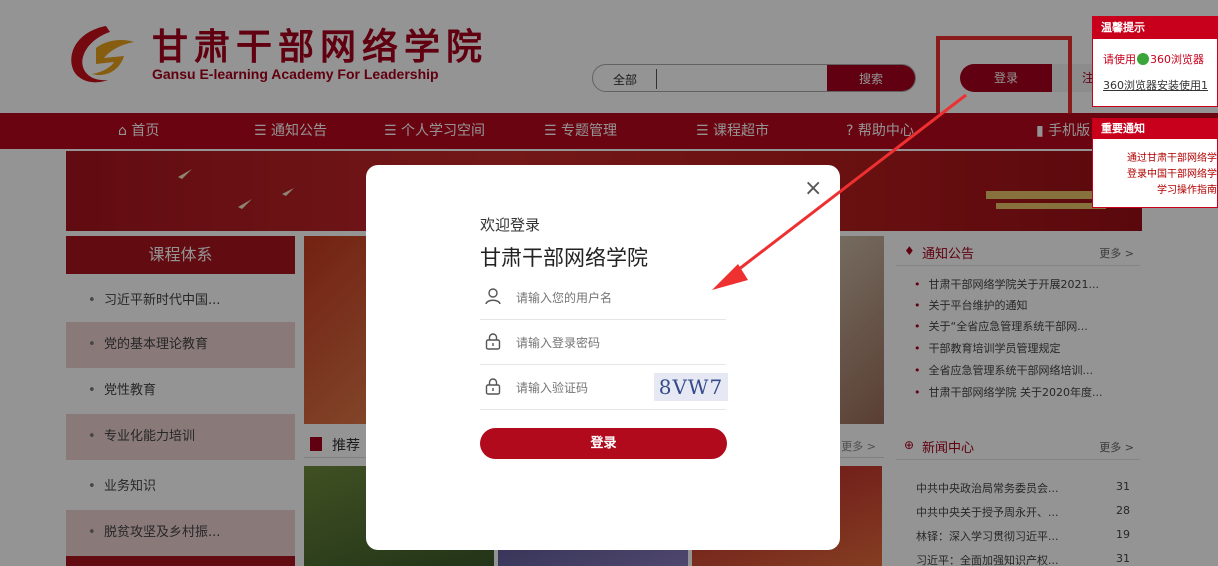 This screenshot has height=566, width=1218. I want to click on important-notice-popup: 重要通知 通过甘肃干部网络学 登录中国干部网络学 学习操作指南, so click(1155, 163).